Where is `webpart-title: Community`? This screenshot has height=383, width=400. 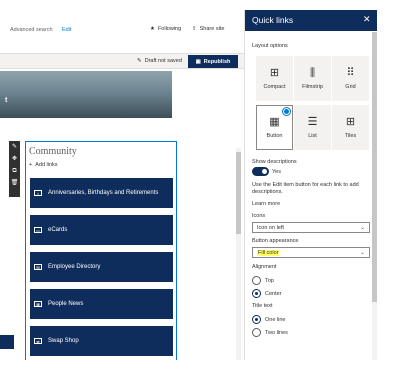
webpart-title: Community is located at coordinates (53, 151).